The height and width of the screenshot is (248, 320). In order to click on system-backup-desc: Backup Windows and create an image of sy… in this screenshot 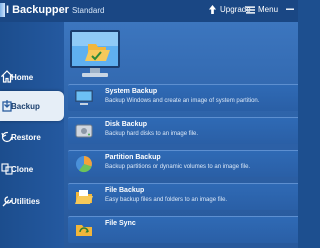, I will do `click(182, 101)`.